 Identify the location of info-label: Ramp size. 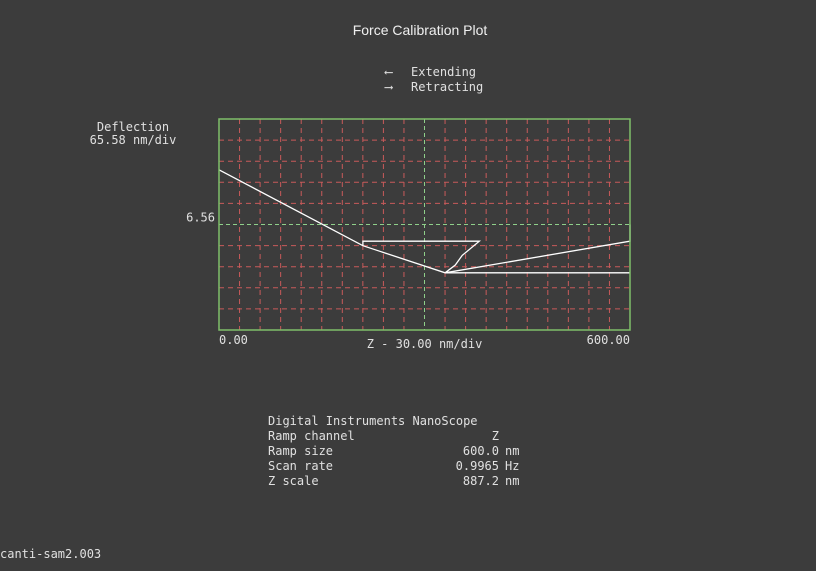
(301, 451).